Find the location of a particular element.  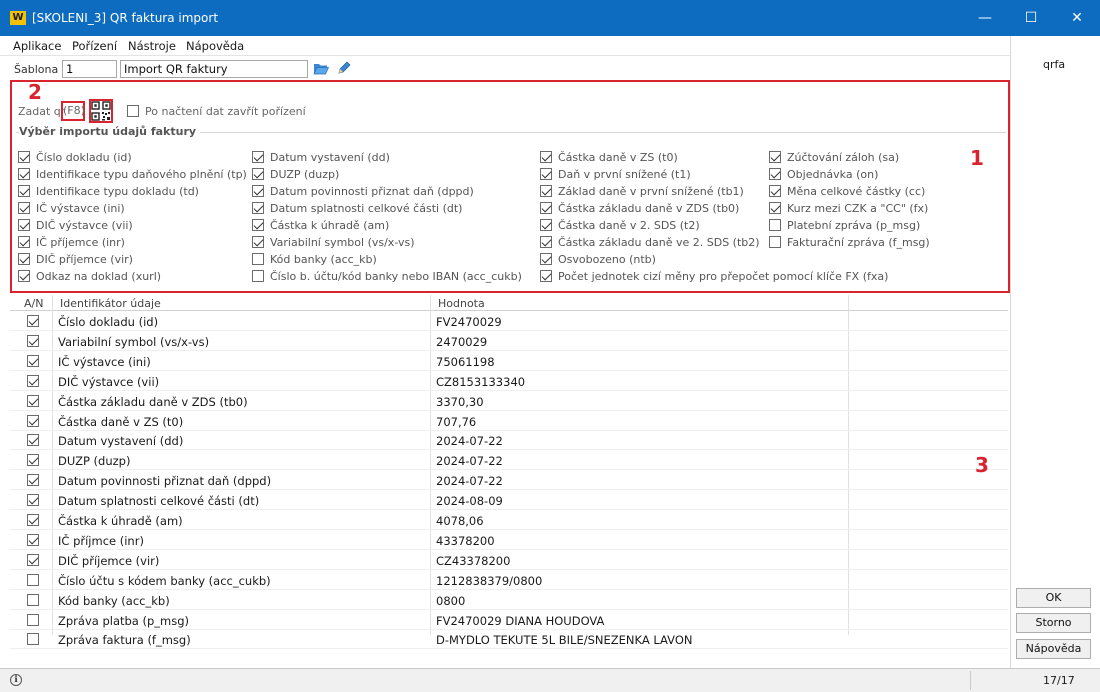

header-value: Hodnota is located at coordinates (461, 303).